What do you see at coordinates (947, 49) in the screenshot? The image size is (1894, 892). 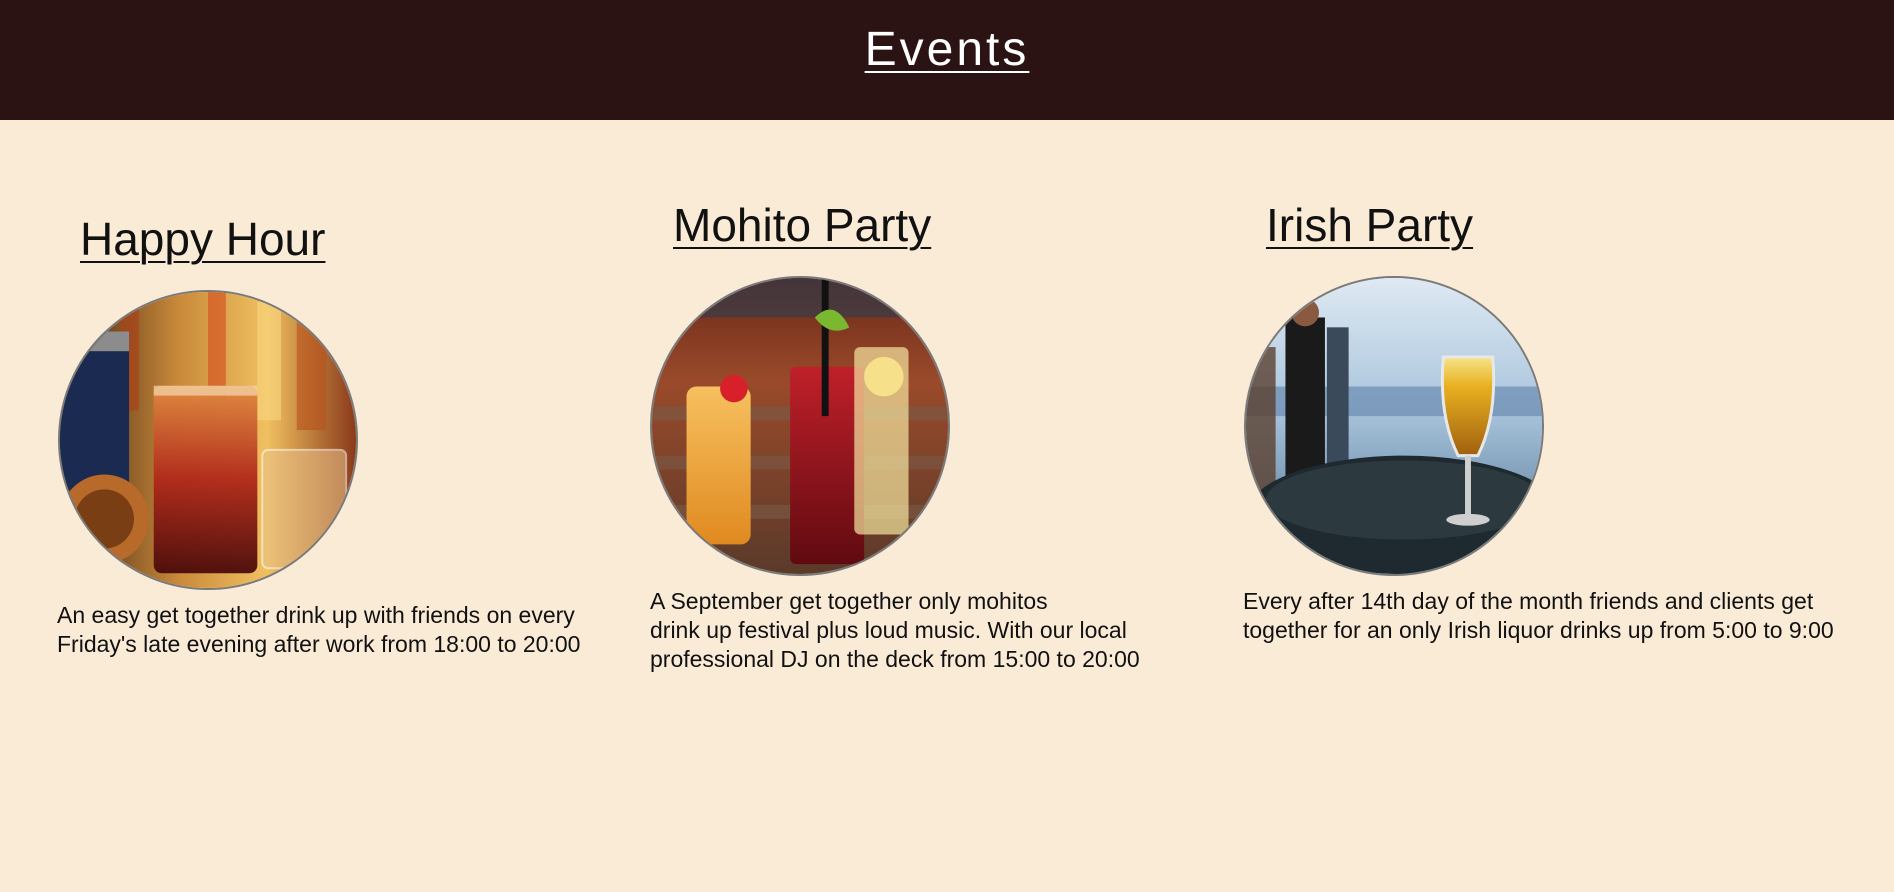 I see `page-title: Events` at bounding box center [947, 49].